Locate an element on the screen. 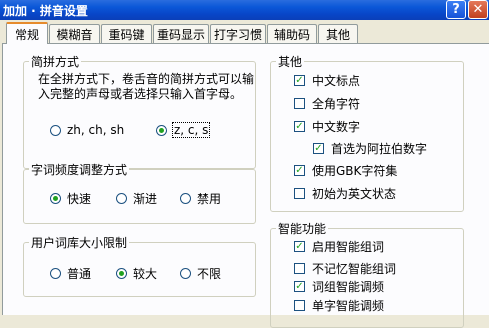  userdict-title: 用户词库大小限制 is located at coordinates (79, 242).